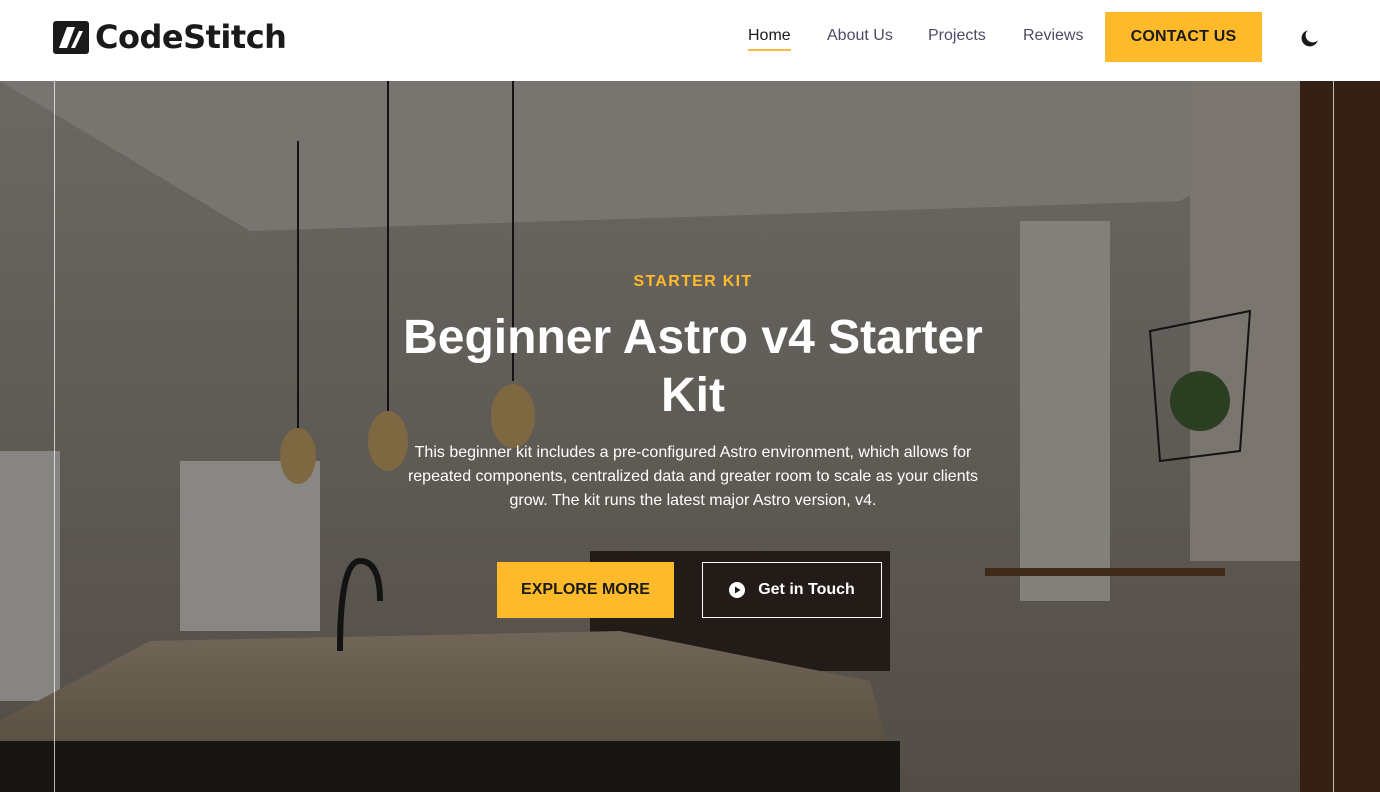 The image size is (1380, 792). I want to click on nav-reviews: Reviews, so click(1053, 36).